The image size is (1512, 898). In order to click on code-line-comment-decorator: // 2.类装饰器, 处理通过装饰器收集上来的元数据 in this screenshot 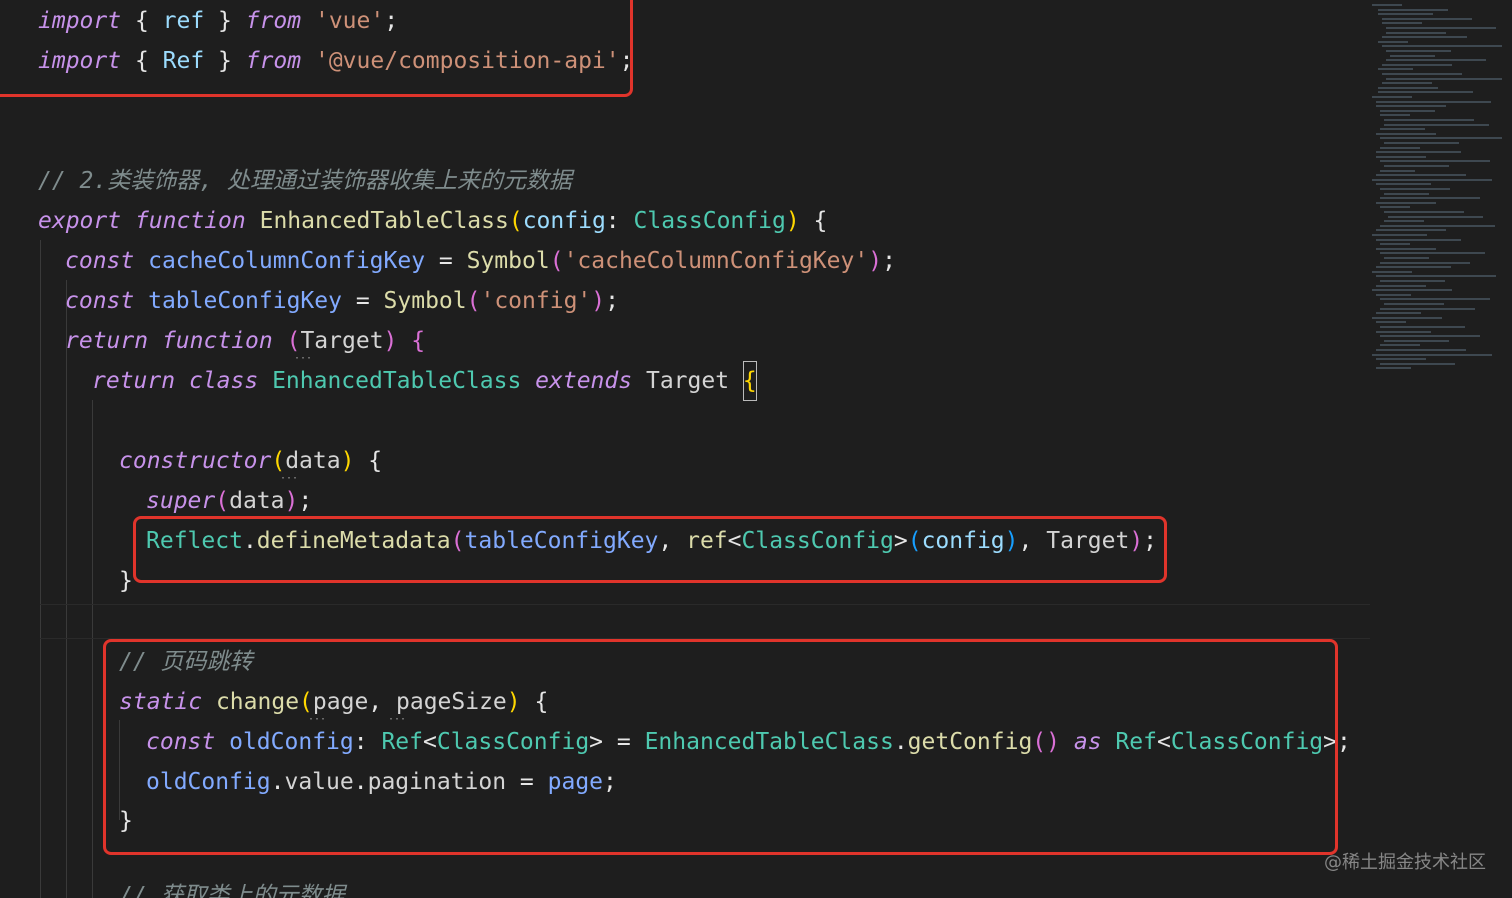, I will do `click(305, 181)`.